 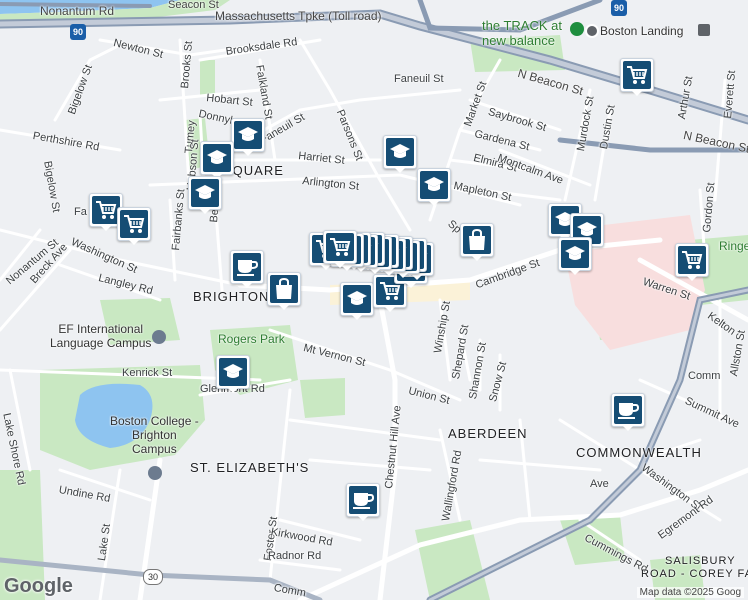 I want to click on park-mid, so click(x=322, y=398).